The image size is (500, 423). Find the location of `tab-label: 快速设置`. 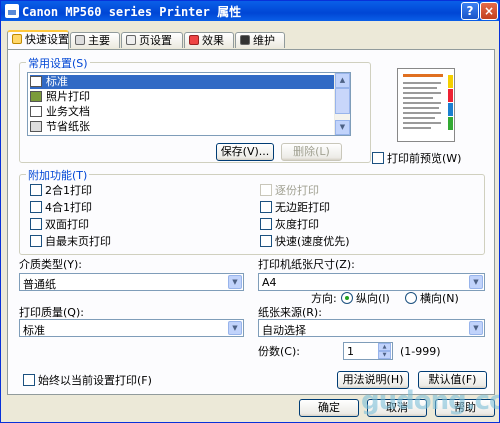

tab-label: 快速设置 is located at coordinates (47, 39).